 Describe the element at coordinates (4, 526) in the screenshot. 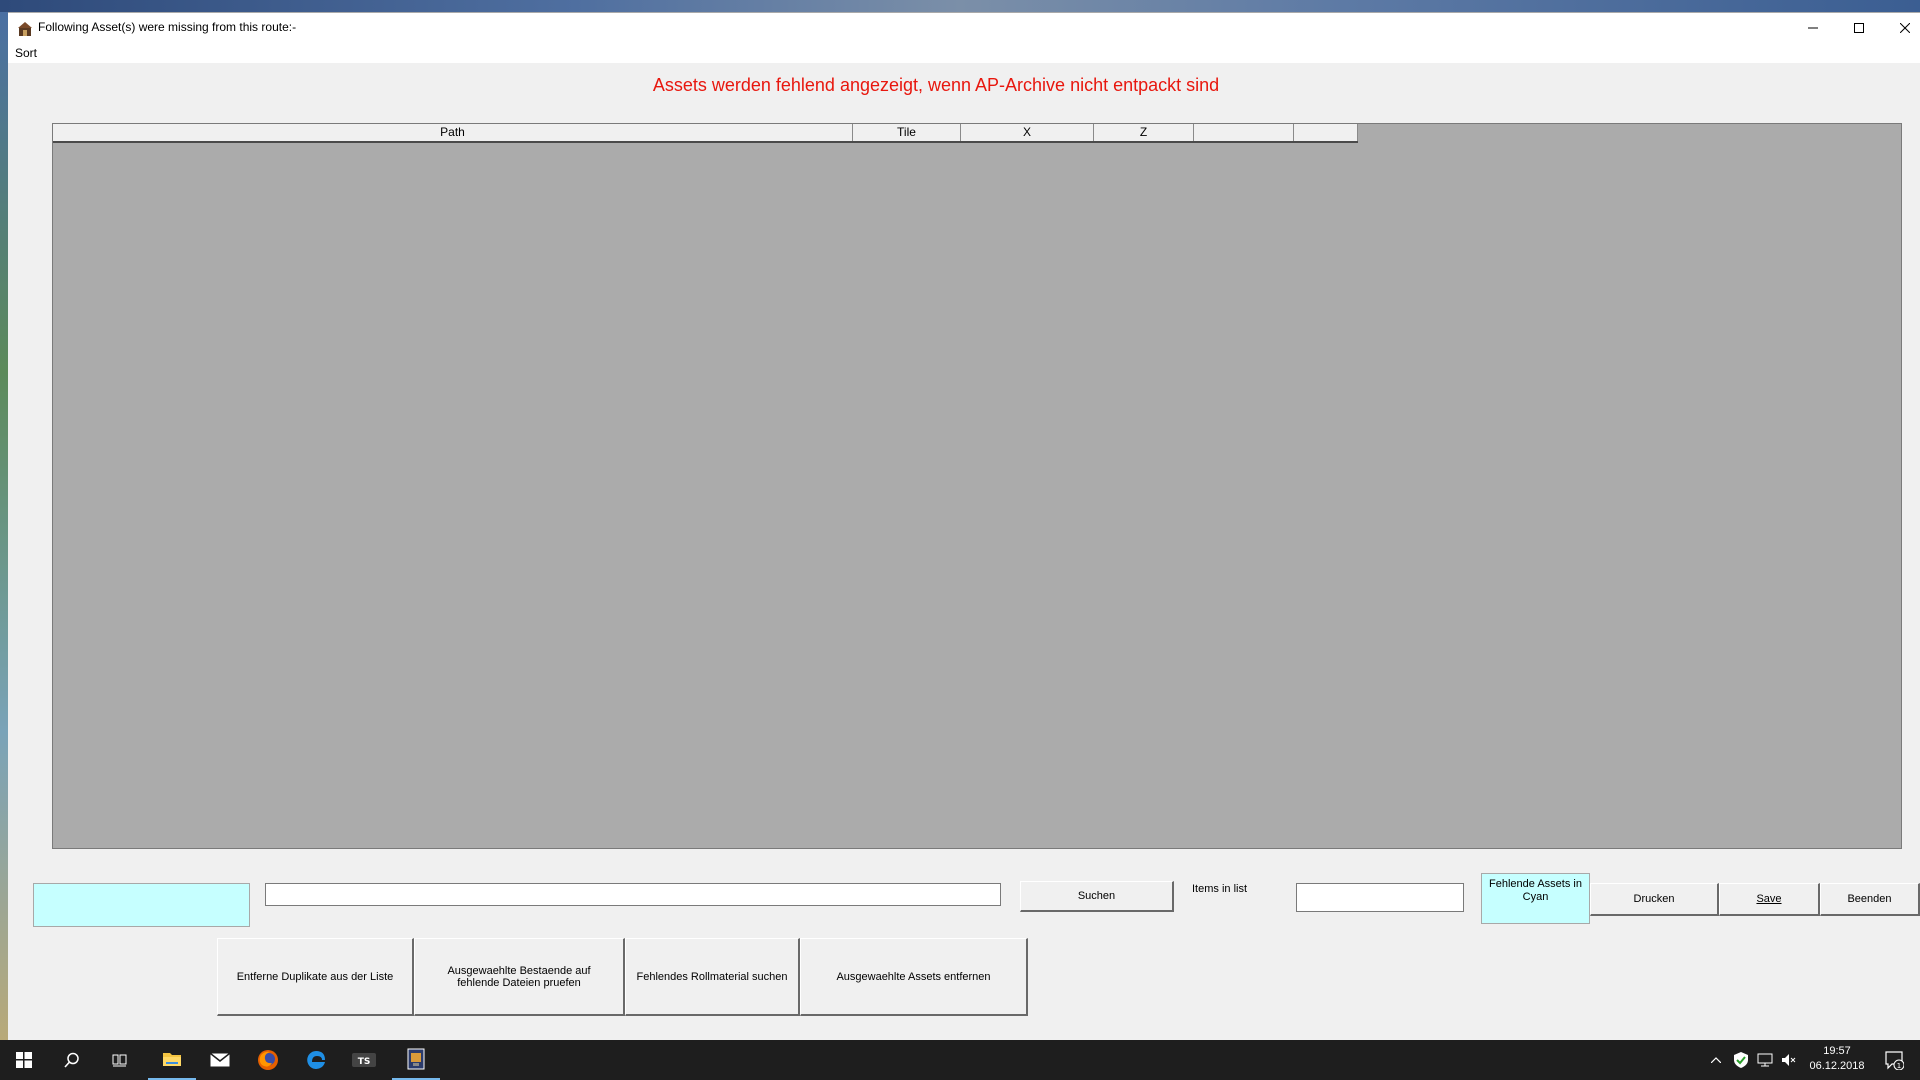

I see `desktop-background-left` at that location.